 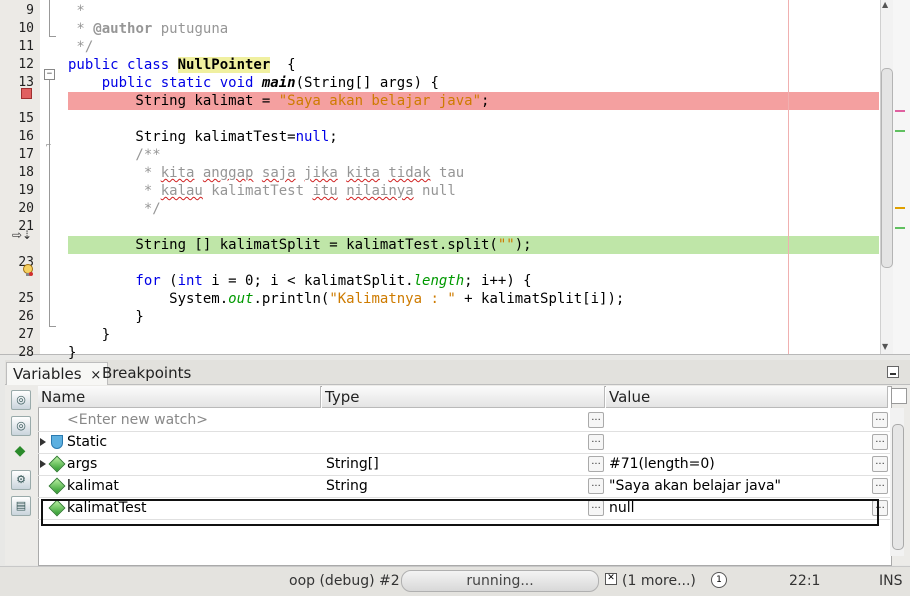 I want to click on code-token: tidak, so click(x=409, y=173).